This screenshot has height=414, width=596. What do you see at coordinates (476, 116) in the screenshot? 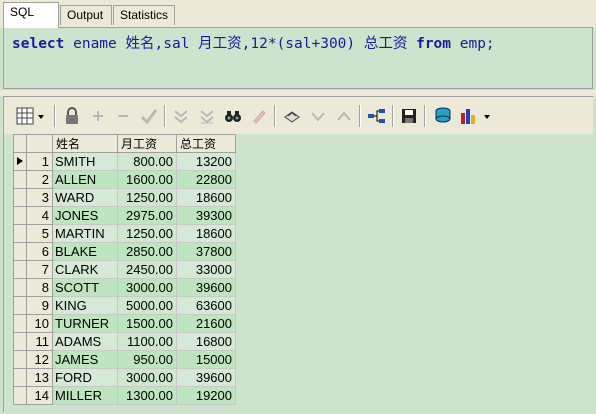
I see `chart-menu-button` at bounding box center [476, 116].